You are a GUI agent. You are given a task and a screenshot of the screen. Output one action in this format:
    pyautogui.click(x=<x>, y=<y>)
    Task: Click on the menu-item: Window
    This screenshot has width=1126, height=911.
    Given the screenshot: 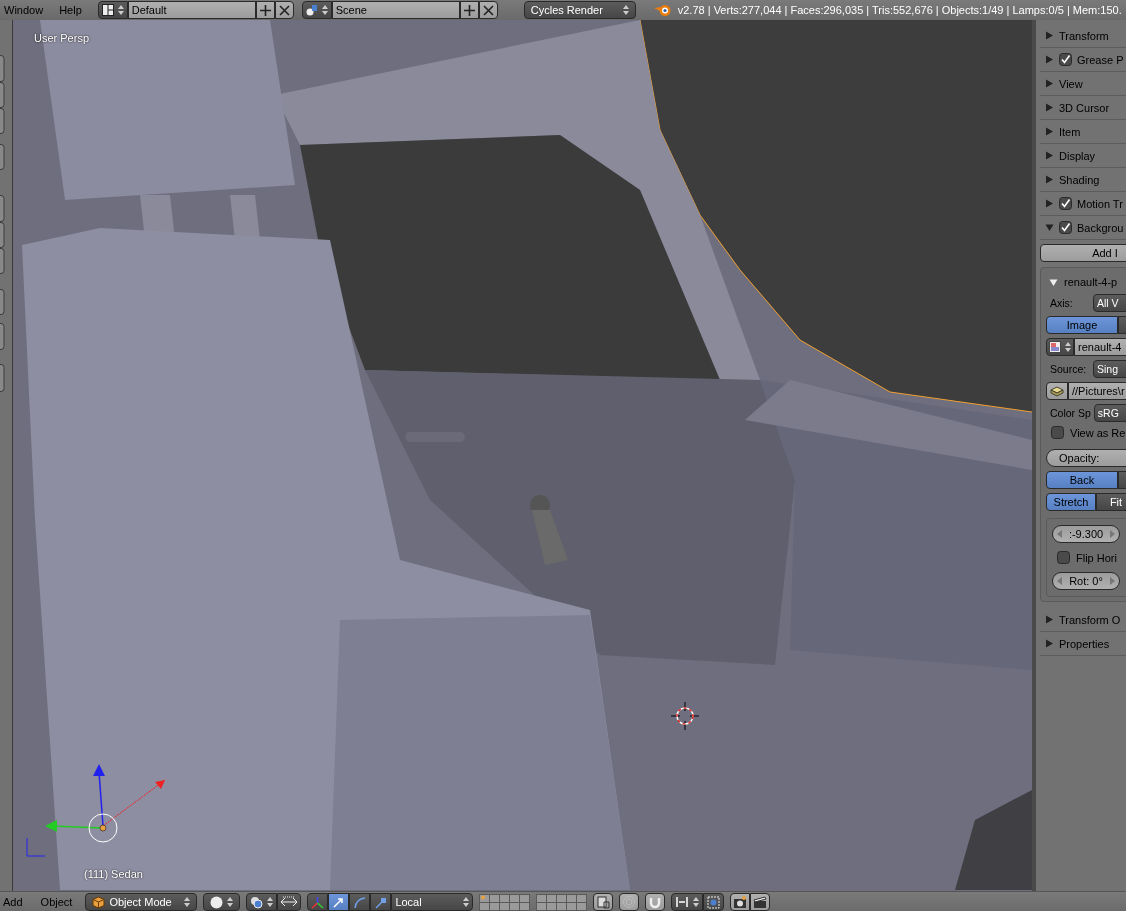 What is the action you would take?
    pyautogui.click(x=26, y=10)
    